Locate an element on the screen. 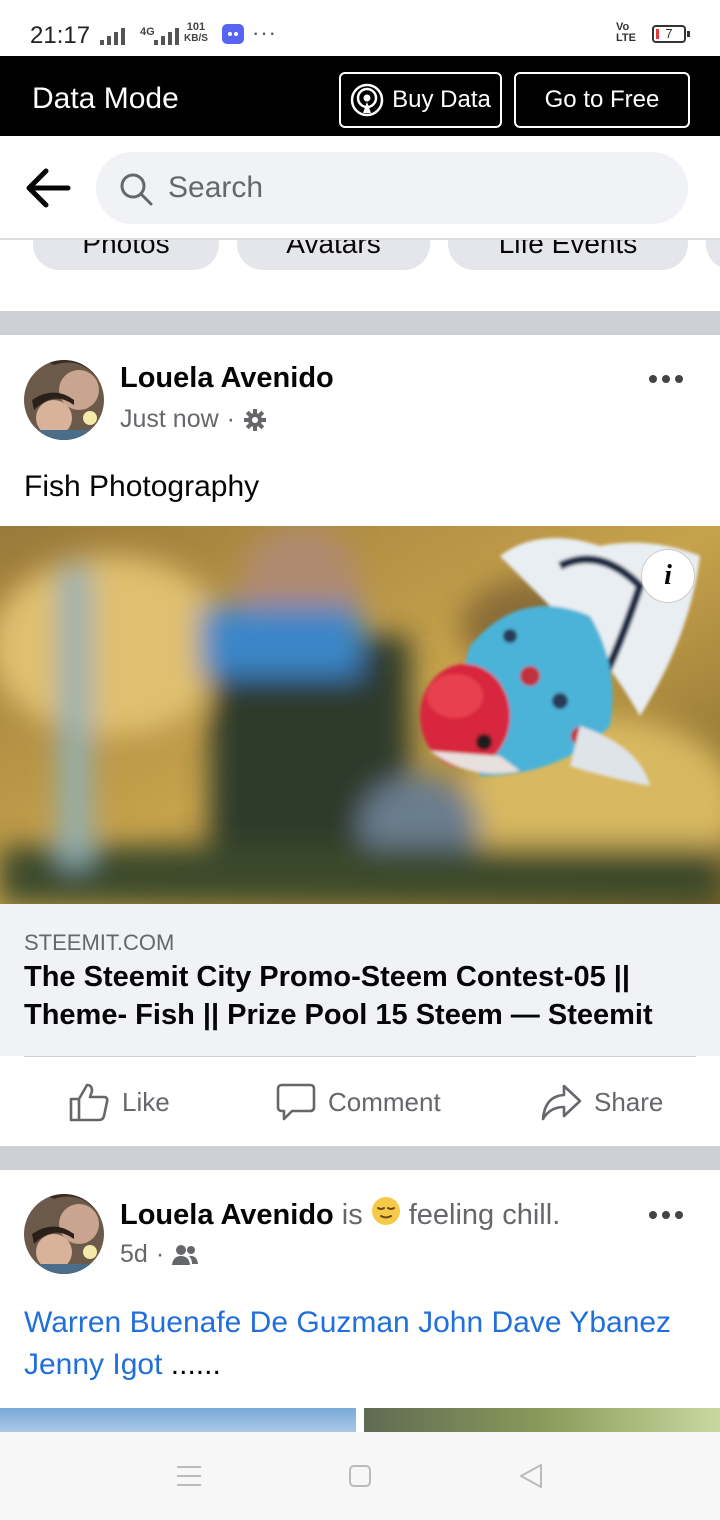 Image resolution: width=720 pixels, height=1520 pixels. battery-level: 7 is located at coordinates (669, 33).